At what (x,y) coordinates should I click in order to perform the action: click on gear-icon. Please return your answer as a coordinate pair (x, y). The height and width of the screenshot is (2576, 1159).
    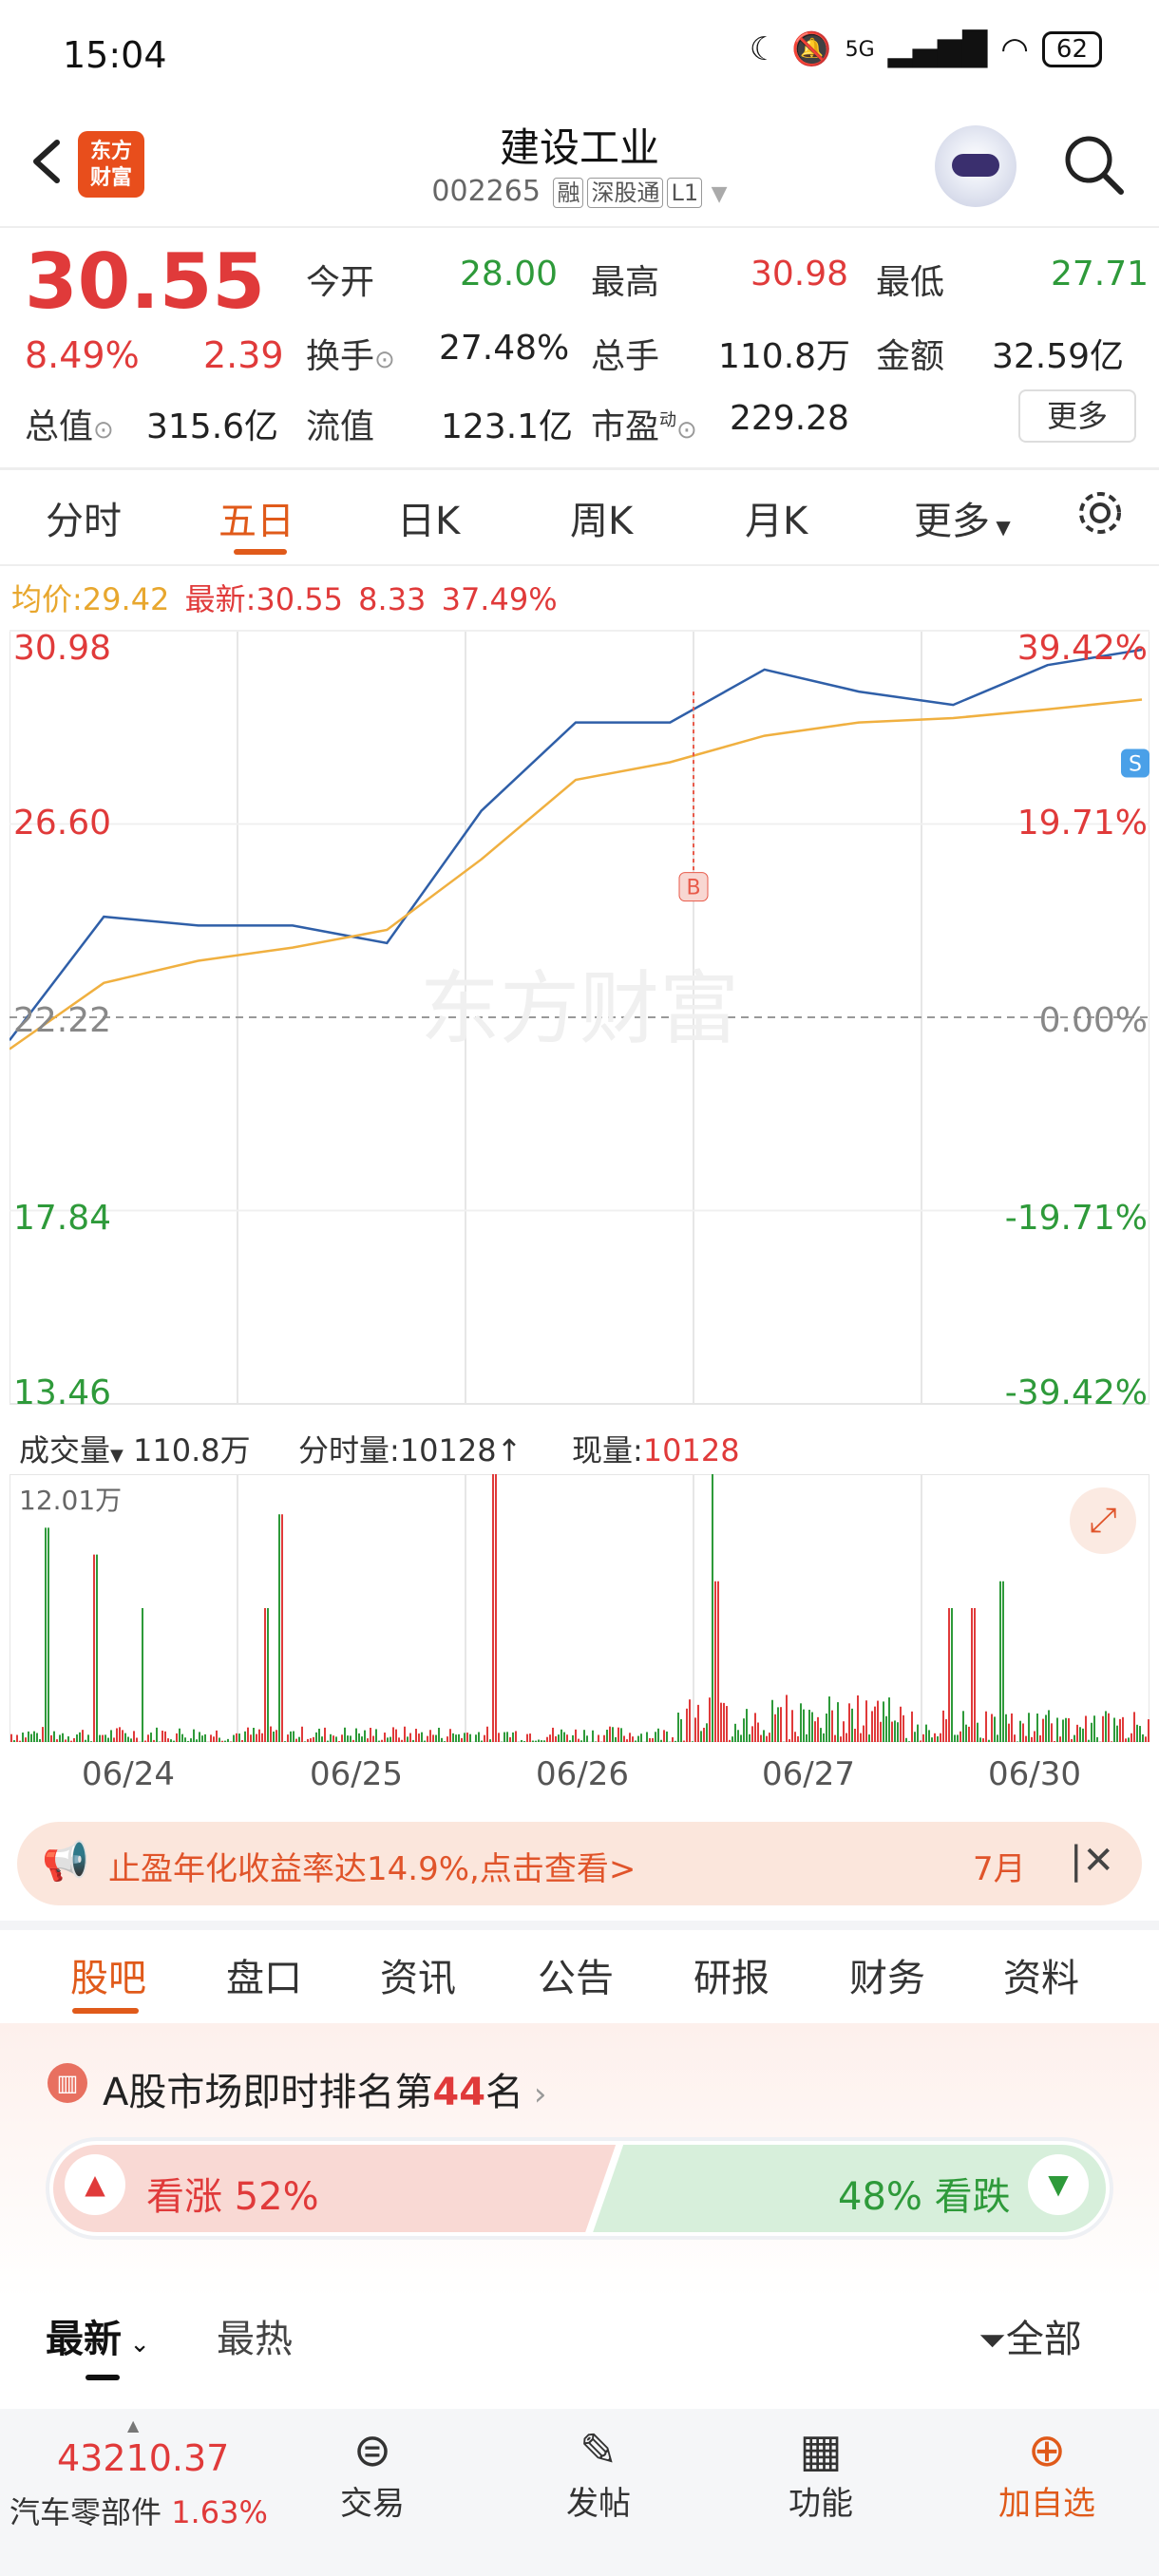
    Looking at the image, I should click on (1100, 513).